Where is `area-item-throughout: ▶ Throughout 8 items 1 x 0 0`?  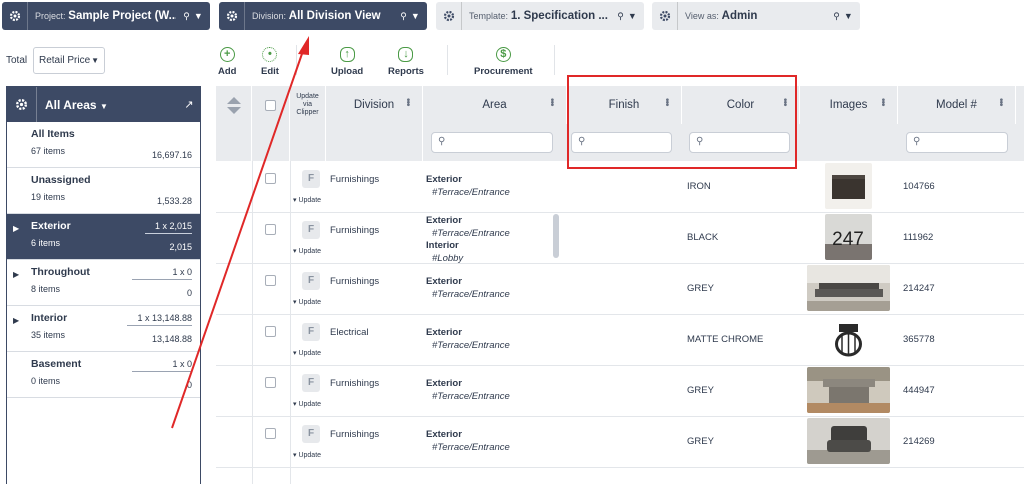
area-item-throughout: ▶ Throughout 8 items 1 x 0 0 is located at coordinates (103, 283).